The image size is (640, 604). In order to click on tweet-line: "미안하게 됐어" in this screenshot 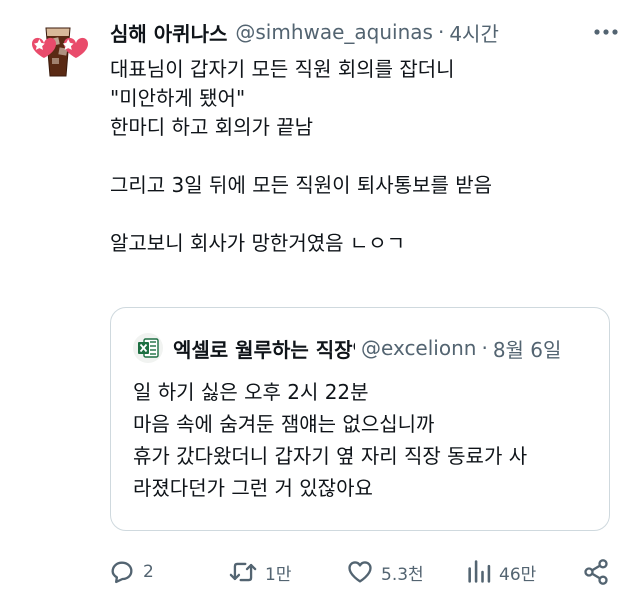, I will do `click(178, 98)`.